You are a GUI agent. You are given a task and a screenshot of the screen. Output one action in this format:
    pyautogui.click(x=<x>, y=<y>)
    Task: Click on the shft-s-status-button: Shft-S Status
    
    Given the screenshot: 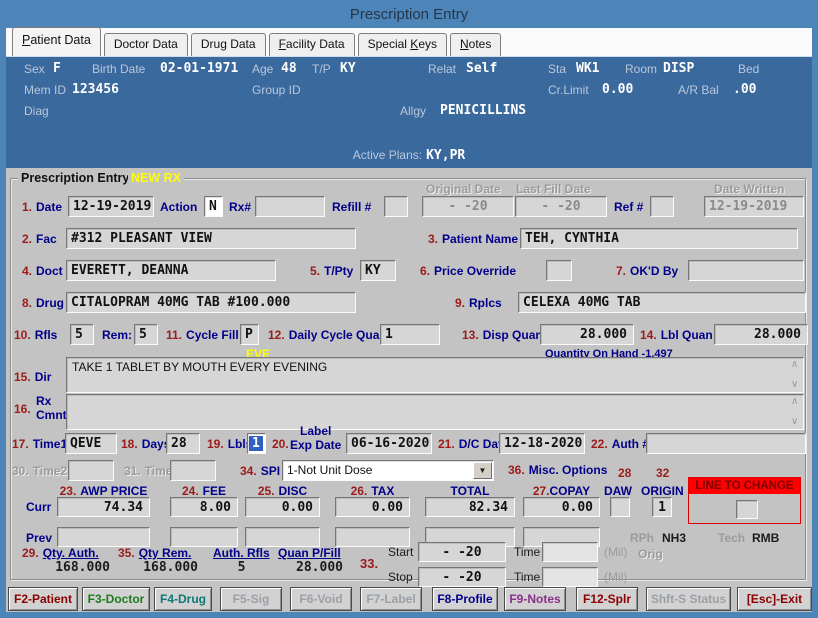 What is the action you would take?
    pyautogui.click(x=688, y=599)
    